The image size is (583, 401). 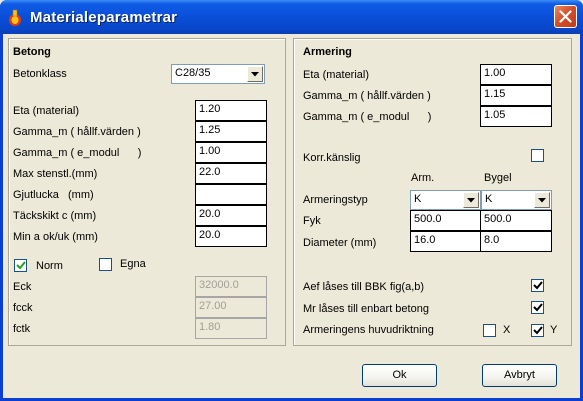 What do you see at coordinates (40, 74) in the screenshot?
I see `betongklass-label: Betonklass` at bounding box center [40, 74].